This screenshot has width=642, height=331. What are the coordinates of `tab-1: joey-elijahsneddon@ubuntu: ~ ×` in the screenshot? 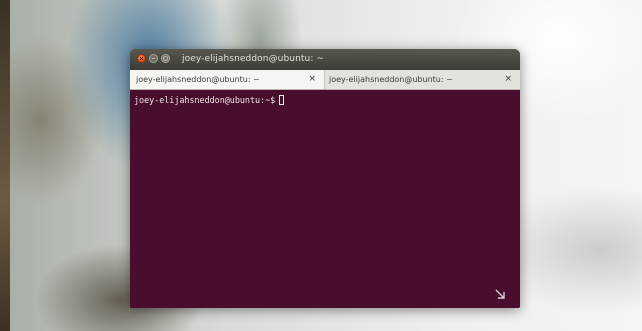 It's located at (227, 79).